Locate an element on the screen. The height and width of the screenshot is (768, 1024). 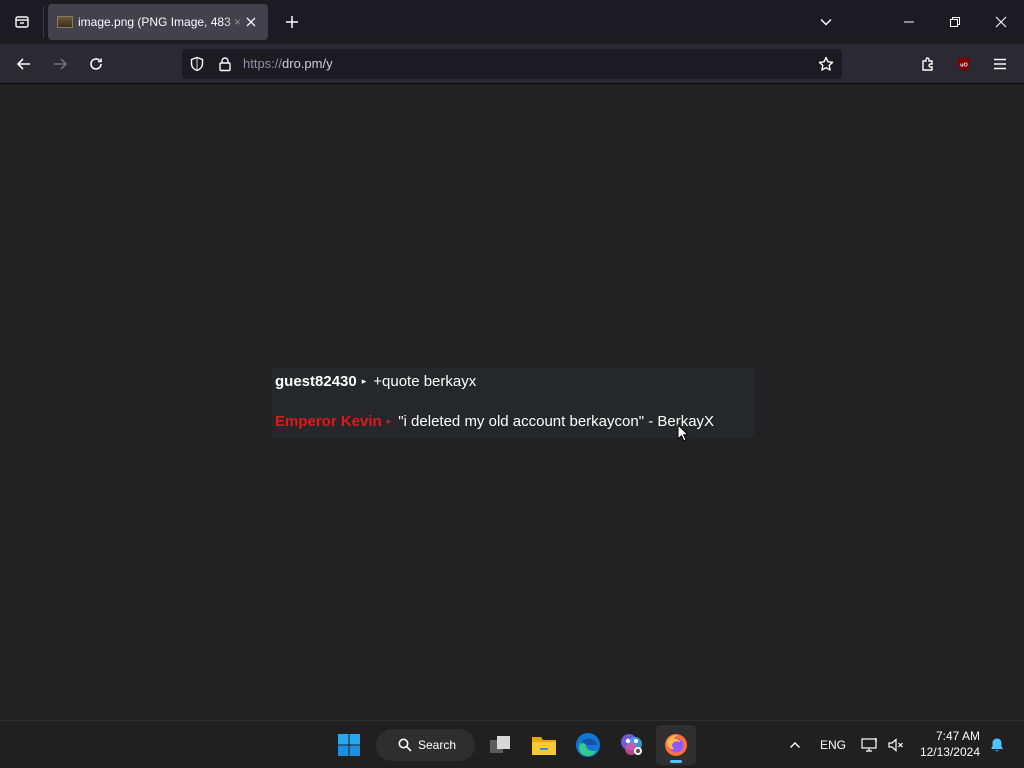
back-button is located at coordinates (24, 64).